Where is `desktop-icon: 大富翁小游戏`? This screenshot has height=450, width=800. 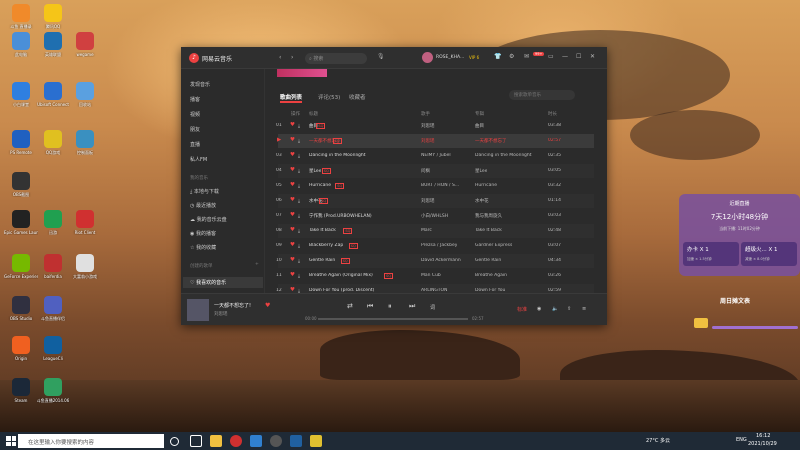
desktop-icon: 大富翁小游戏 is located at coordinates (85, 266).